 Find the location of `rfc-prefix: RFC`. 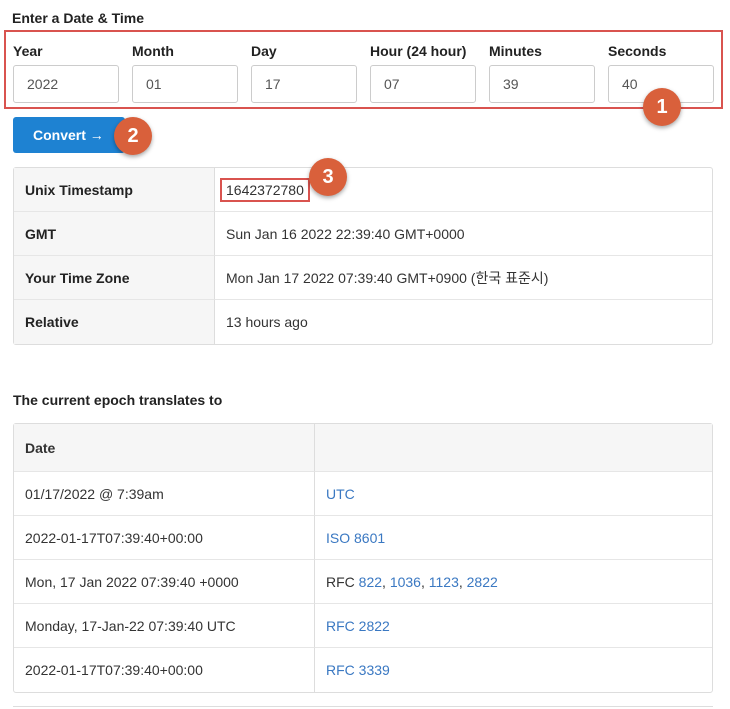

rfc-prefix: RFC is located at coordinates (340, 581).